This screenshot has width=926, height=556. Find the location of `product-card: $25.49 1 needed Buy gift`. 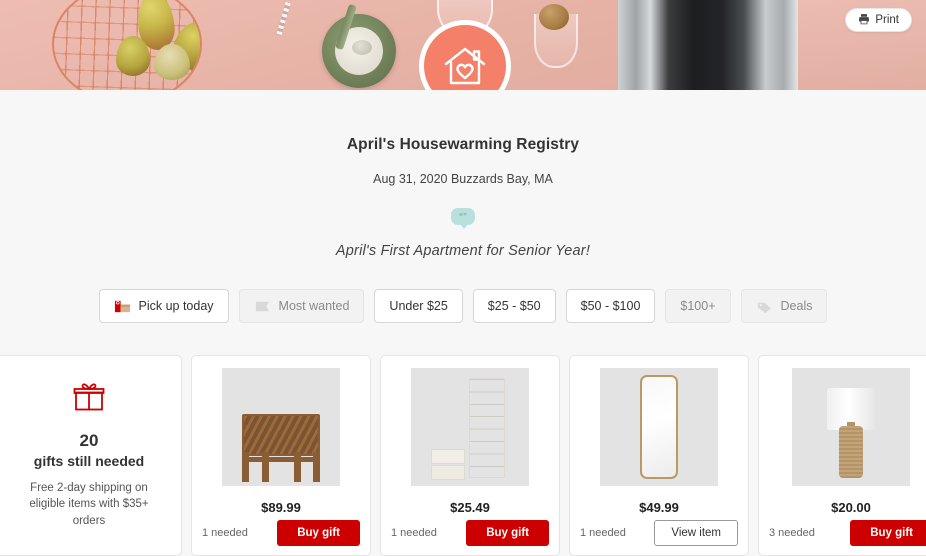

product-card: $25.49 1 needed Buy gift is located at coordinates (470, 455).